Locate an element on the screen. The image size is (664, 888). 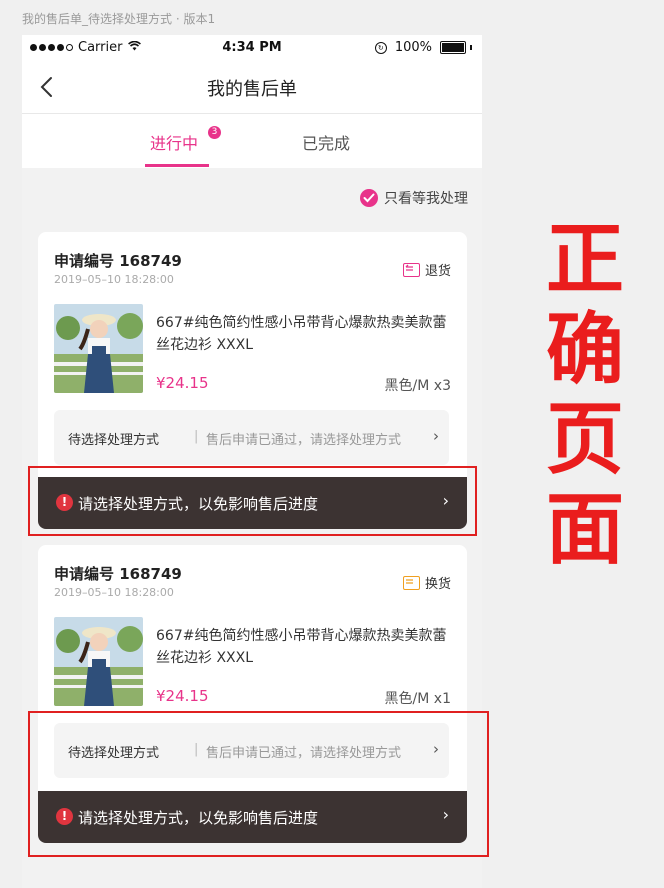
annotation-char: 正 is located at coordinates (584, 259).